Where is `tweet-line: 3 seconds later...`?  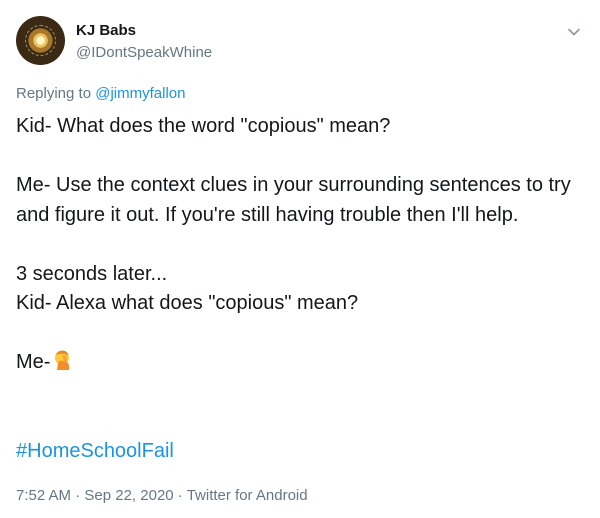
tweet-line: 3 seconds later... is located at coordinates (92, 273).